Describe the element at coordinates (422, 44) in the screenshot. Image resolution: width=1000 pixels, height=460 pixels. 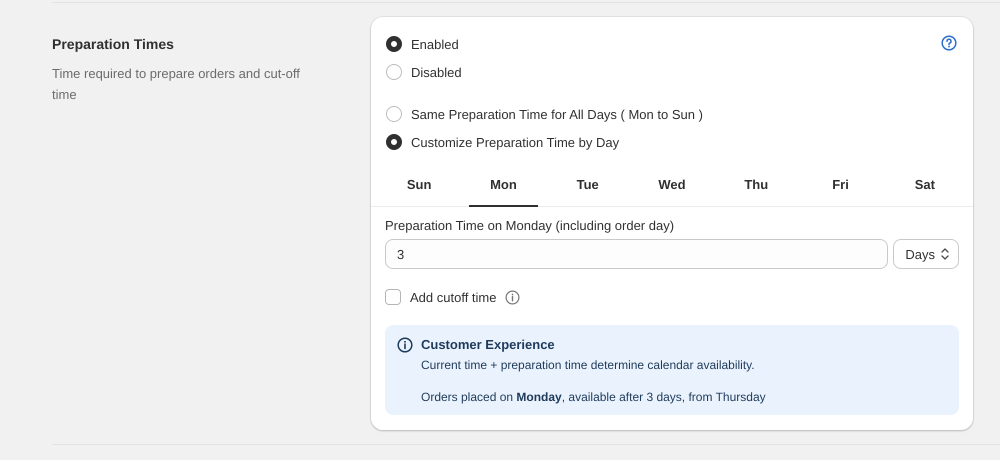
I see `radio-option: Enabled` at that location.